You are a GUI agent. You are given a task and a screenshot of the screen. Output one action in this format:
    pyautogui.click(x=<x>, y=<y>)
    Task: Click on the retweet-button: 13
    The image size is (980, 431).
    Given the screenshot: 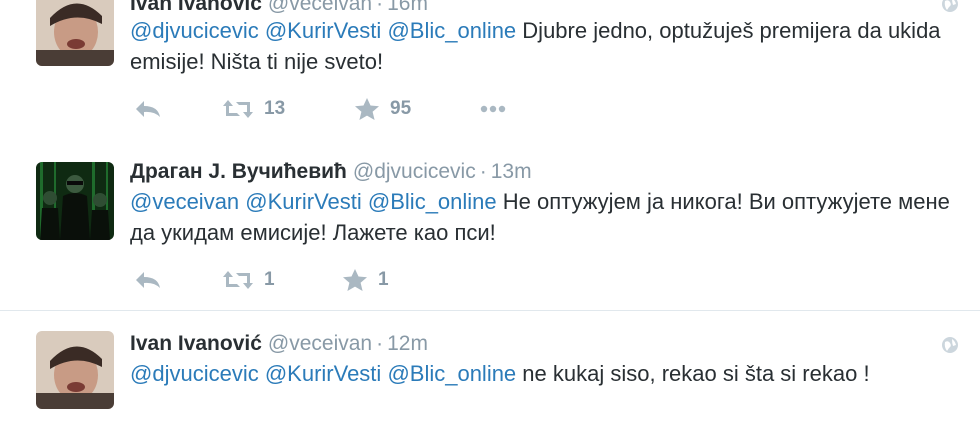 What is the action you would take?
    pyautogui.click(x=253, y=109)
    